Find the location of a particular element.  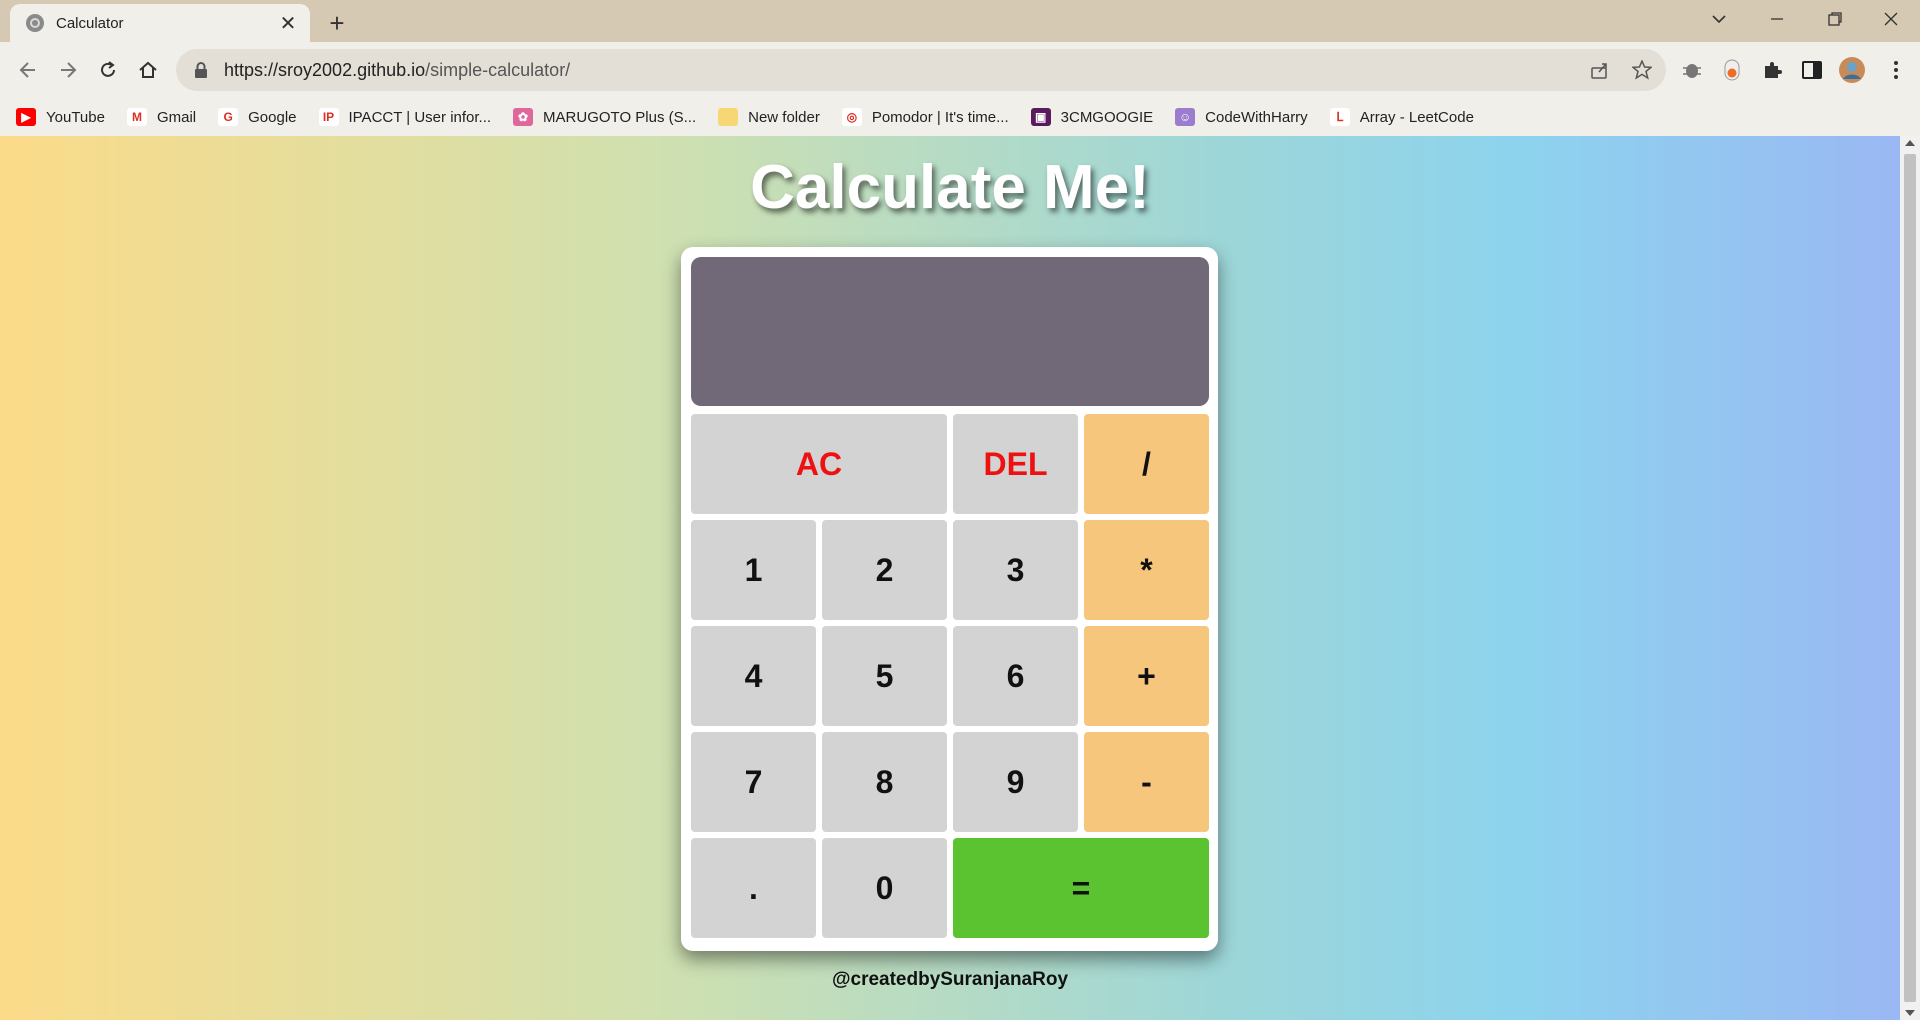

menu-kebab-icon is located at coordinates (1896, 70).